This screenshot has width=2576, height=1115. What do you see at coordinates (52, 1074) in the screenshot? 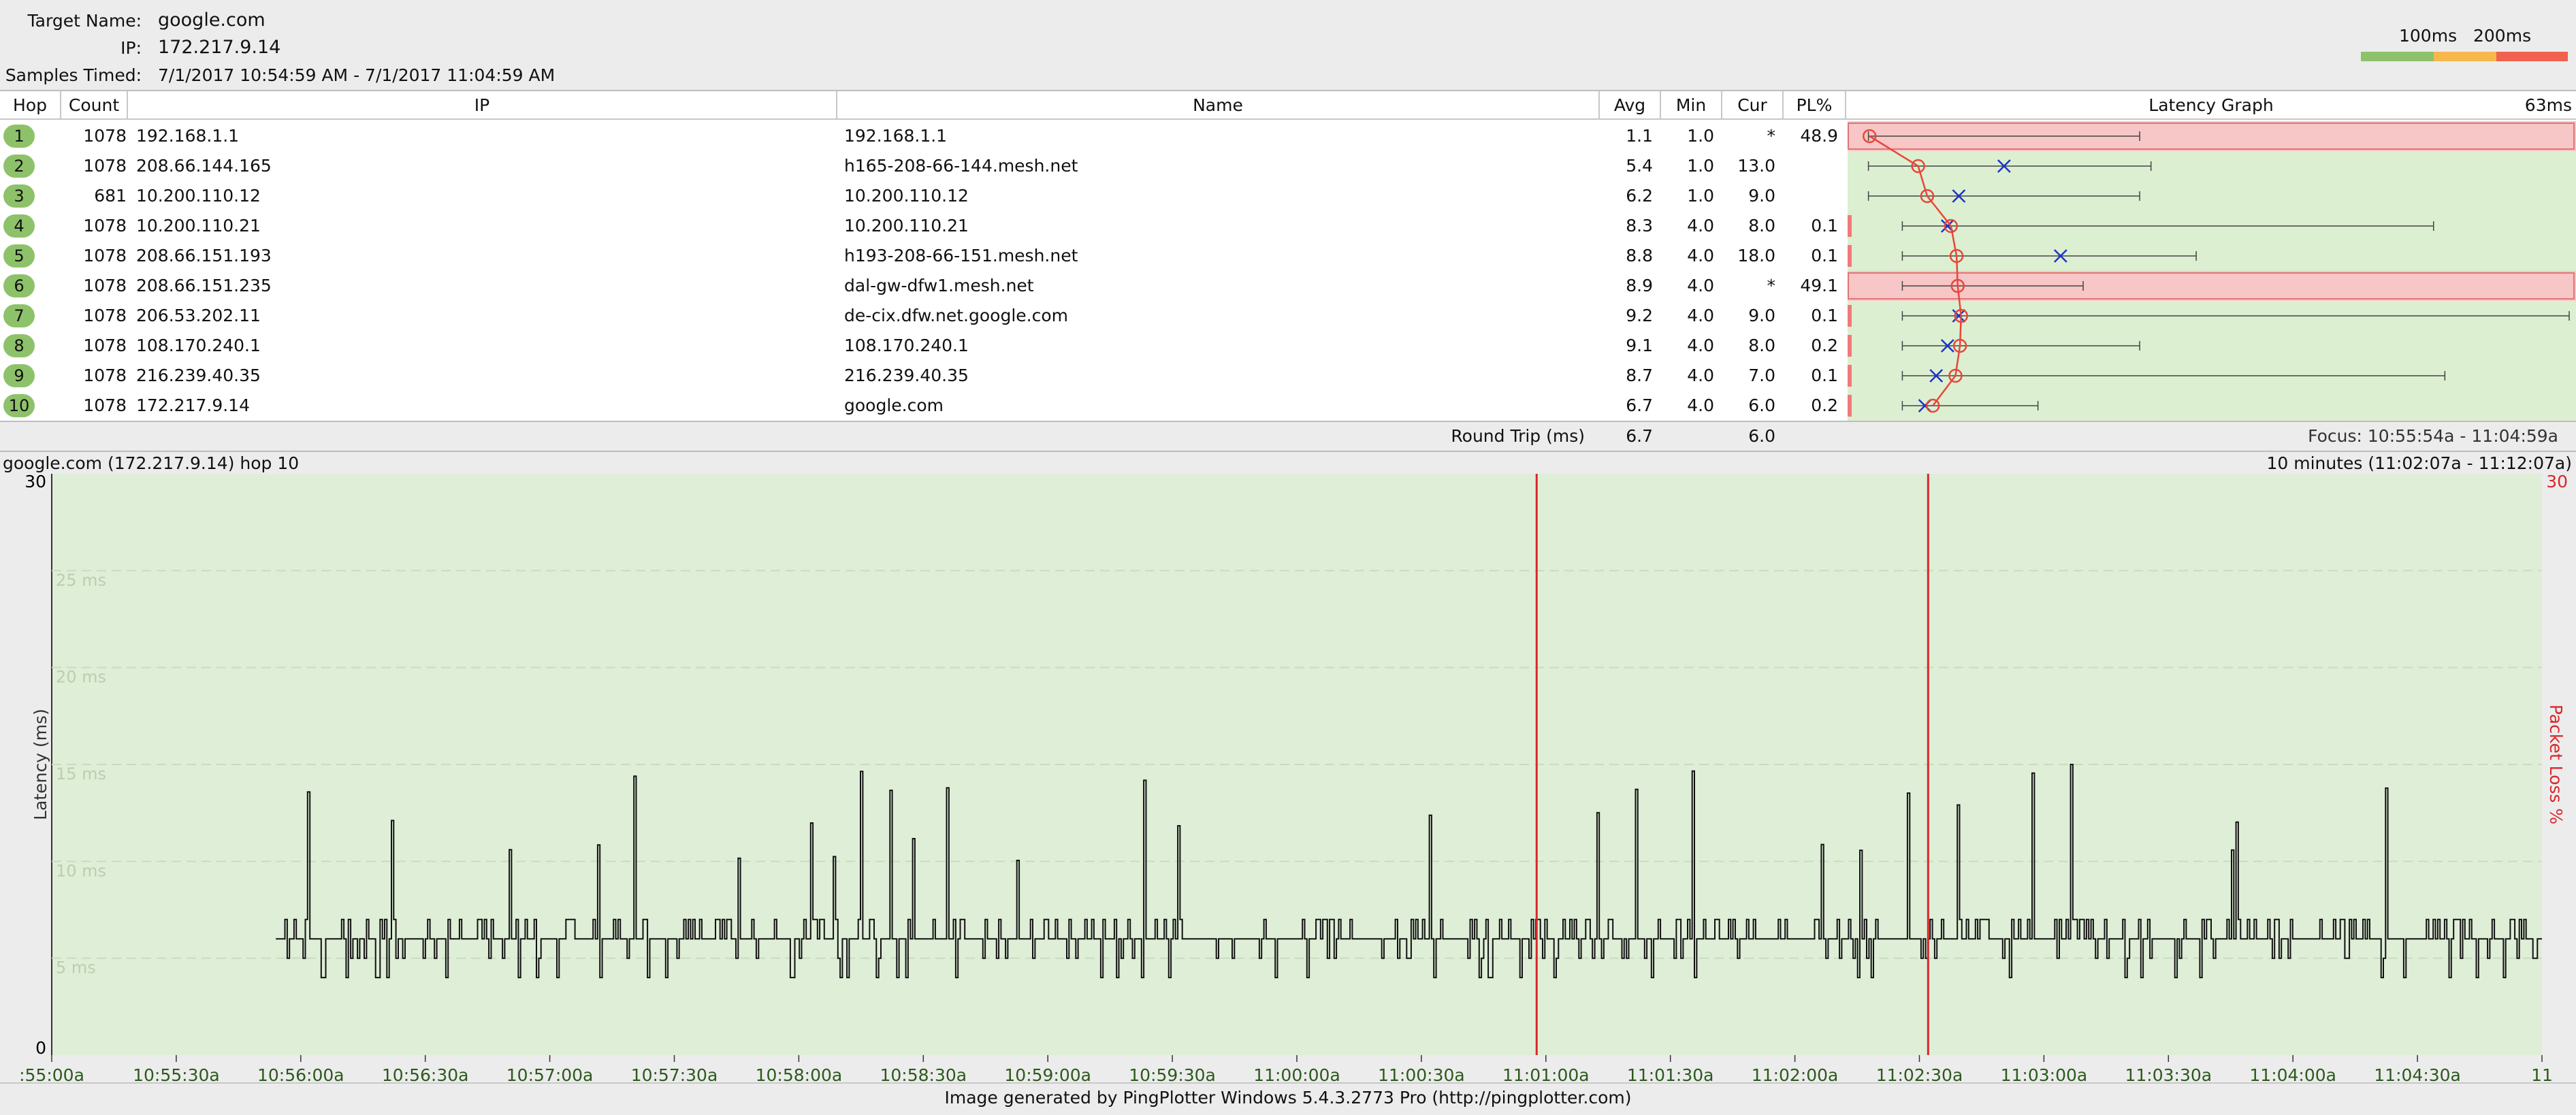
I see `x-tick-label: :55:00a` at bounding box center [52, 1074].